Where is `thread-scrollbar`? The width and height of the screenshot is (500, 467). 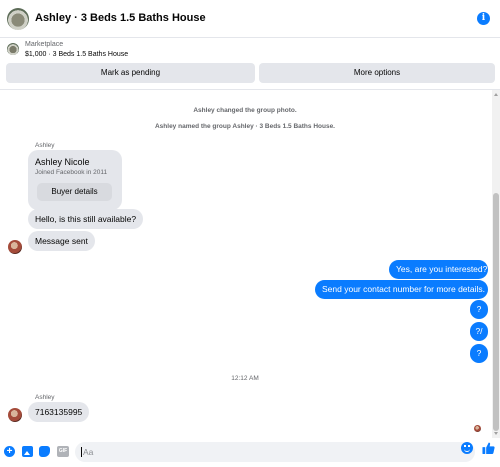 thread-scrollbar is located at coordinates (496, 264).